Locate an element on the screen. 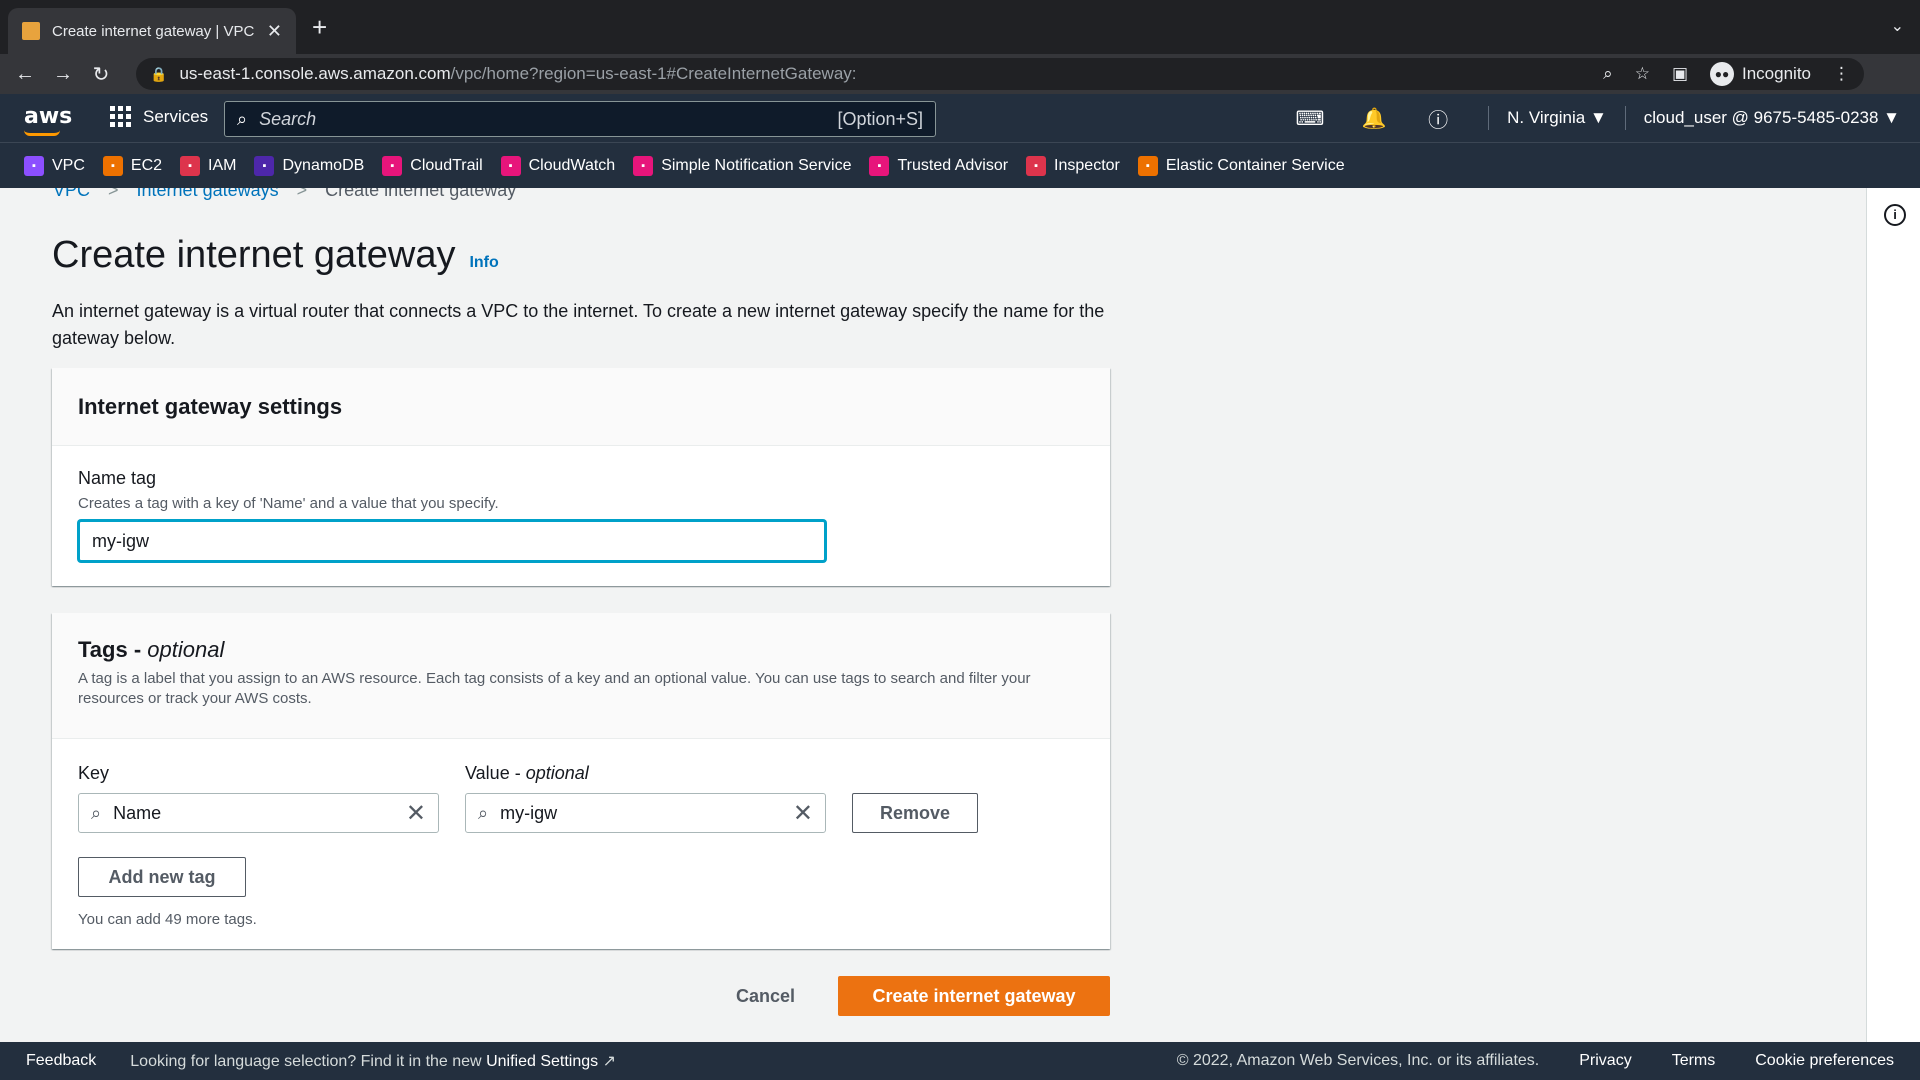  tag-limit-text: You can add 49 more tags. is located at coordinates (167, 919).